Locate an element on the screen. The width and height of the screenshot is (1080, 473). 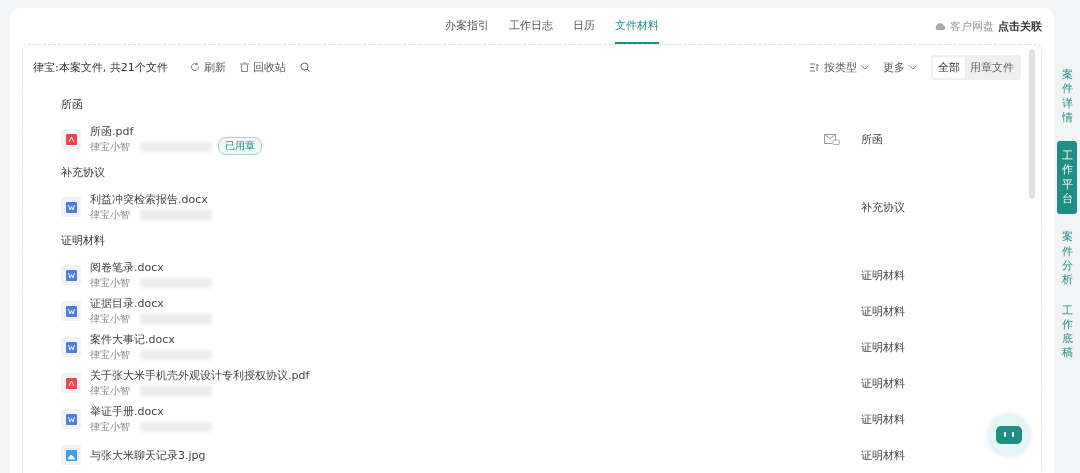
file-name: 举证手册.docx is located at coordinates (154, 411).